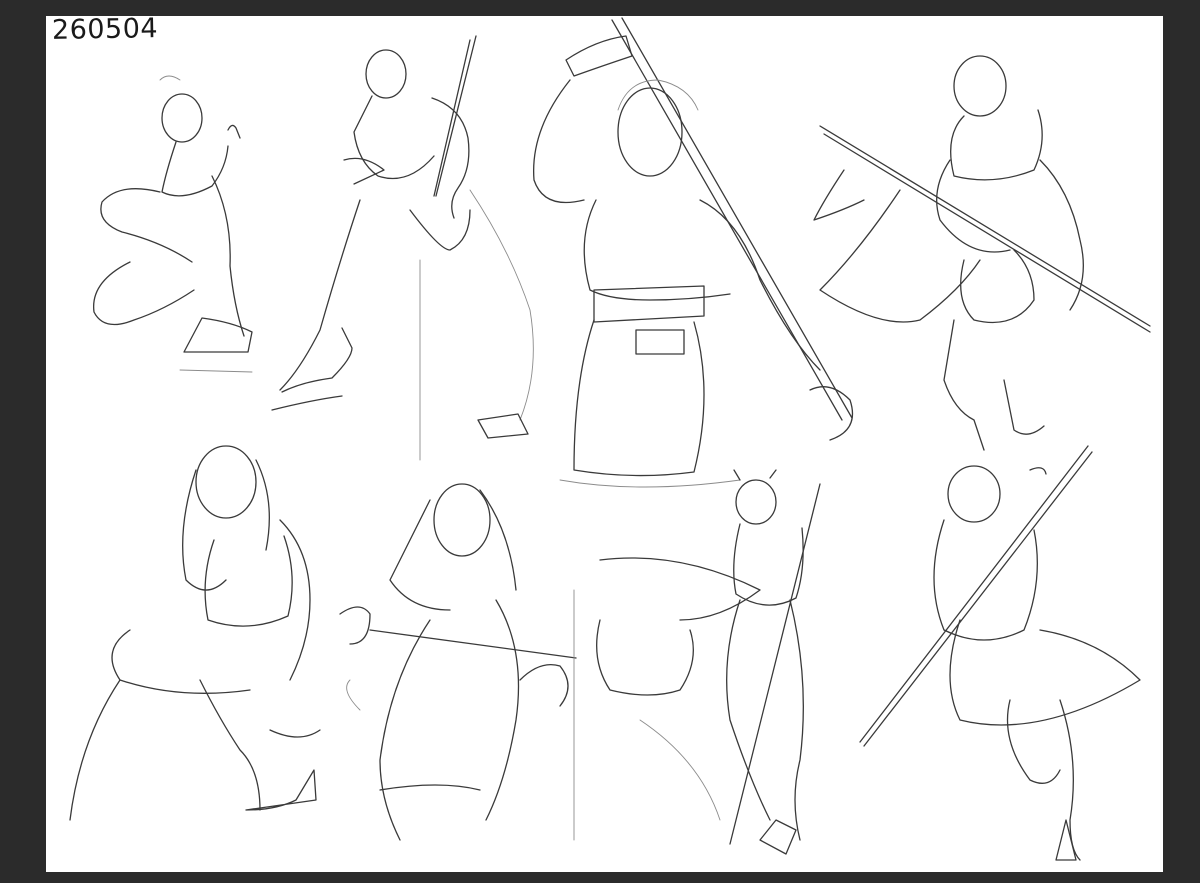  I want to click on staff-raised-figure-sketch, so click(693, 252).